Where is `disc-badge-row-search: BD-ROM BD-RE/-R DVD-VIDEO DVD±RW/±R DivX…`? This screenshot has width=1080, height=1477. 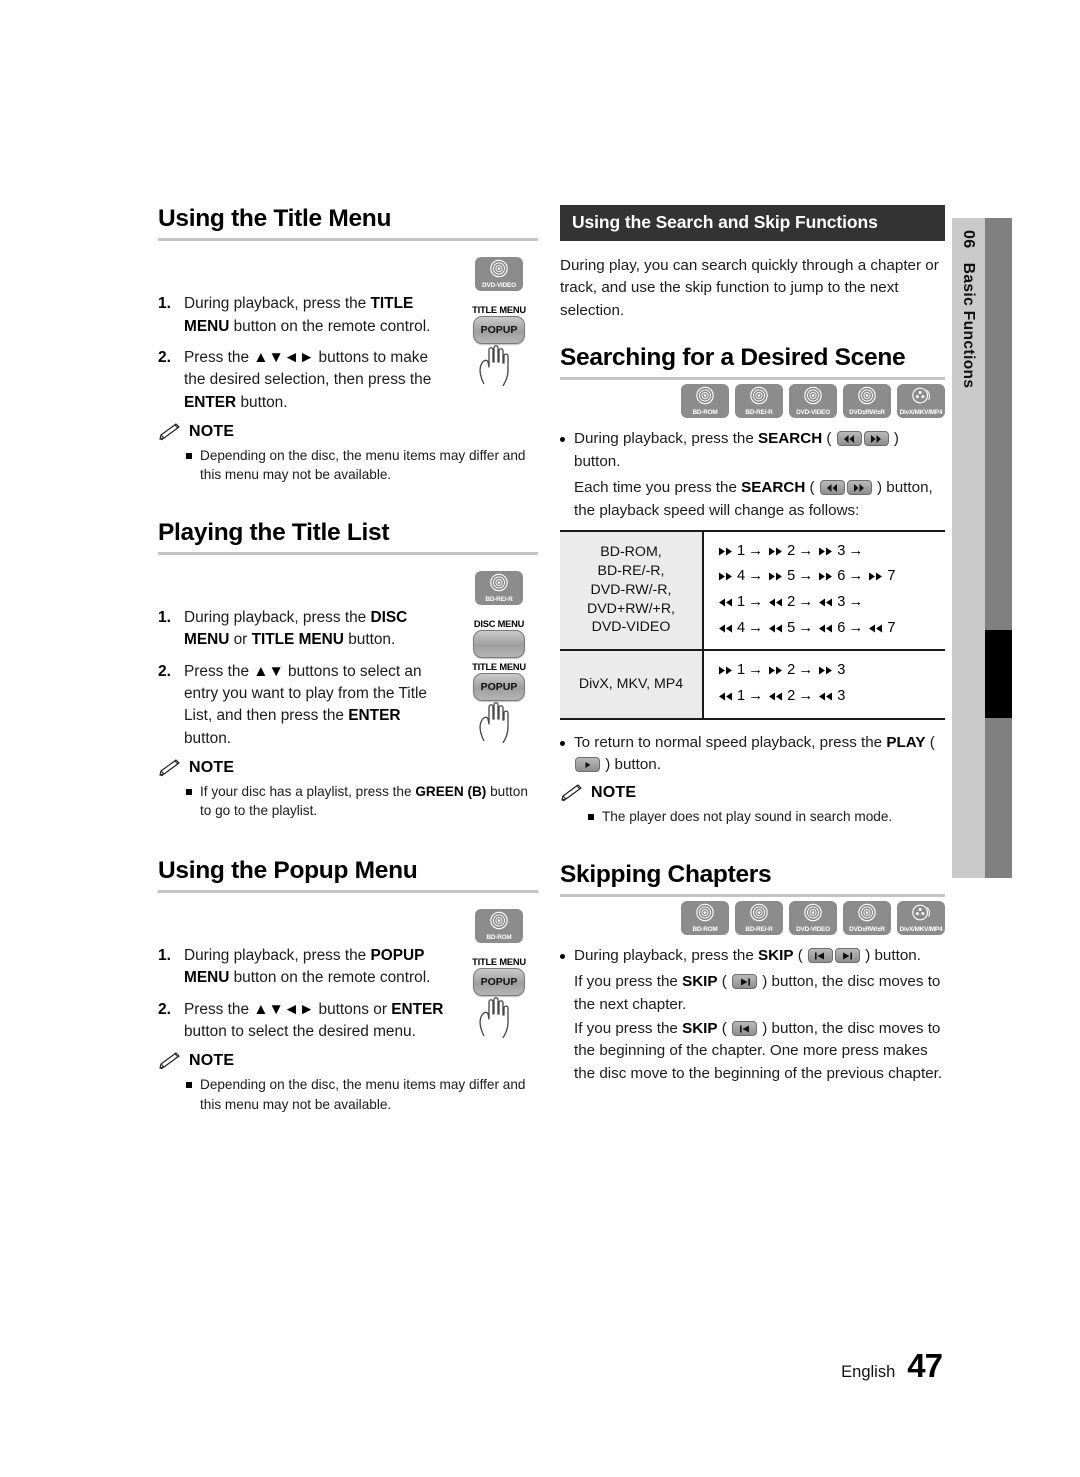
disc-badge-row-search: BD-ROM BD-RE/-R DVD-VIDEO DVD±RW/±R DivX… is located at coordinates (752, 401).